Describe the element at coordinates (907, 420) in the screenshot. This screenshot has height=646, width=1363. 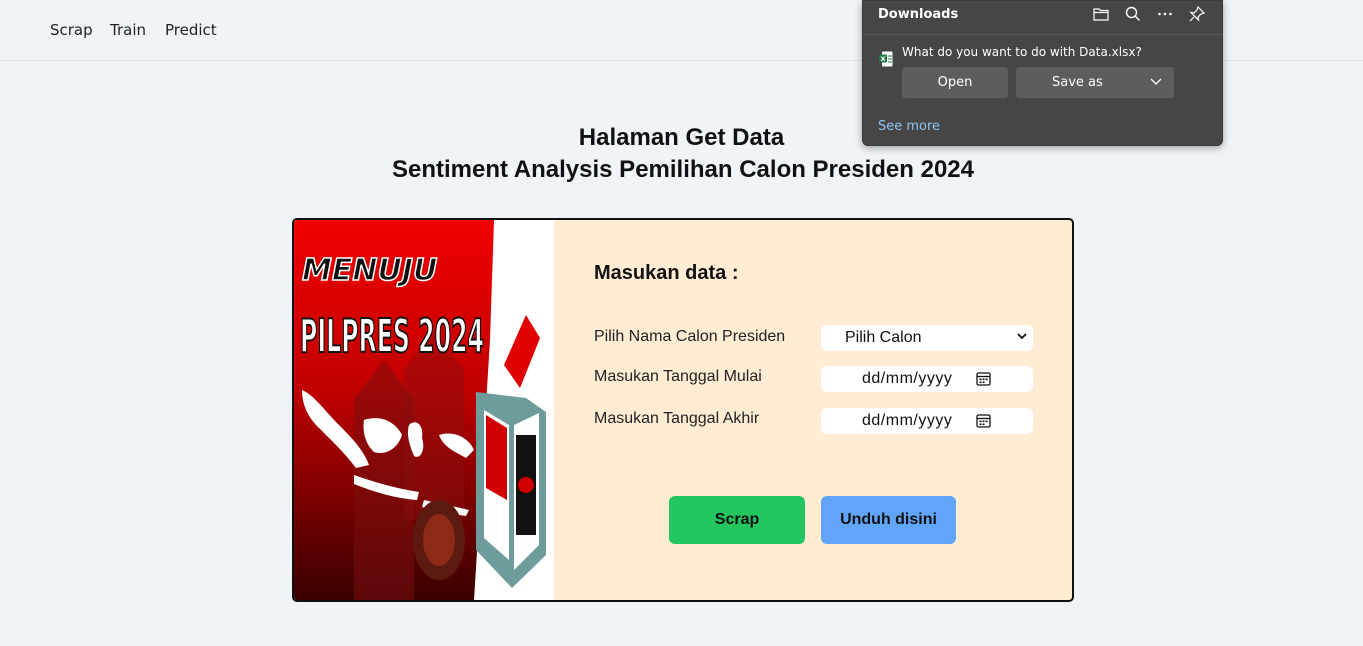
I see `end-date-value: dd/mm/yyyy` at that location.